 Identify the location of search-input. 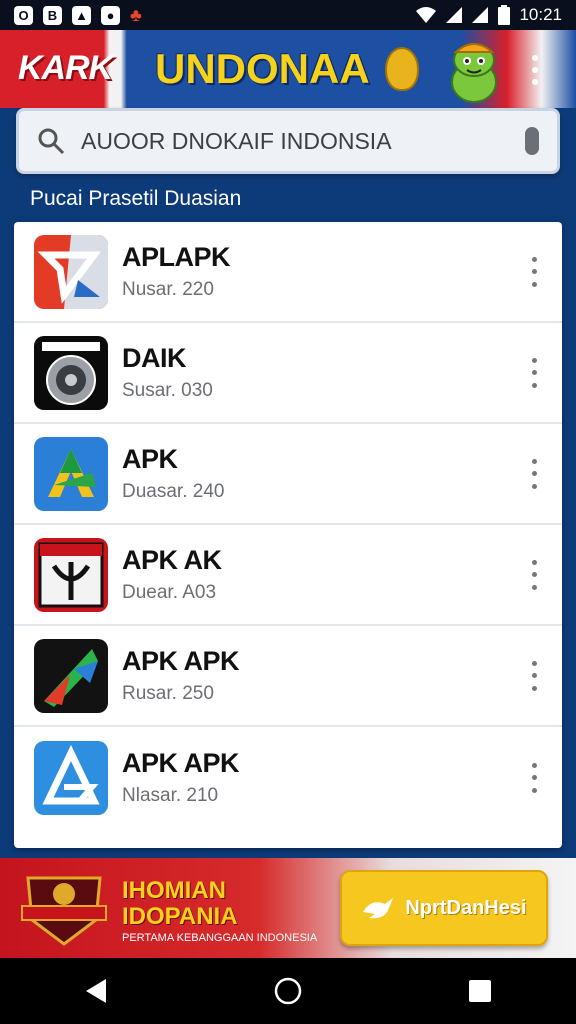
(302, 141).